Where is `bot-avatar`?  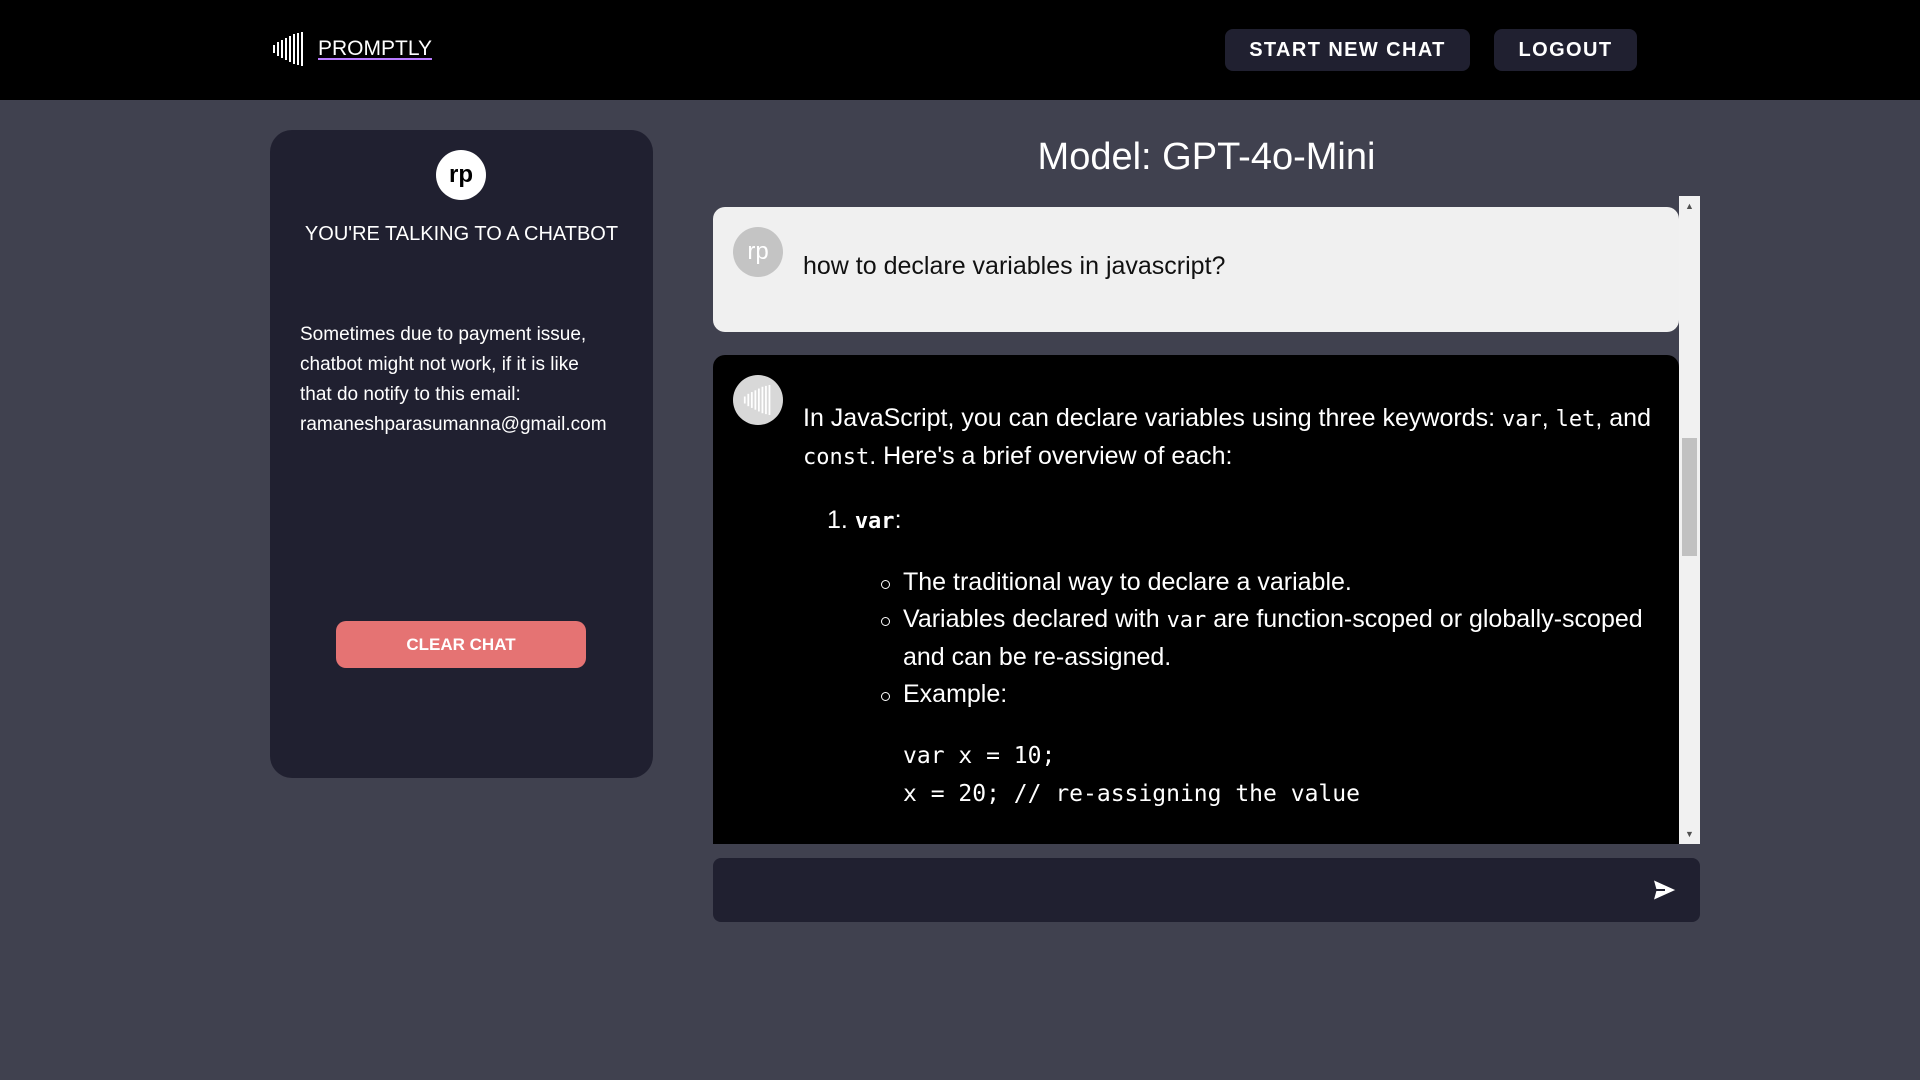 bot-avatar is located at coordinates (758, 400).